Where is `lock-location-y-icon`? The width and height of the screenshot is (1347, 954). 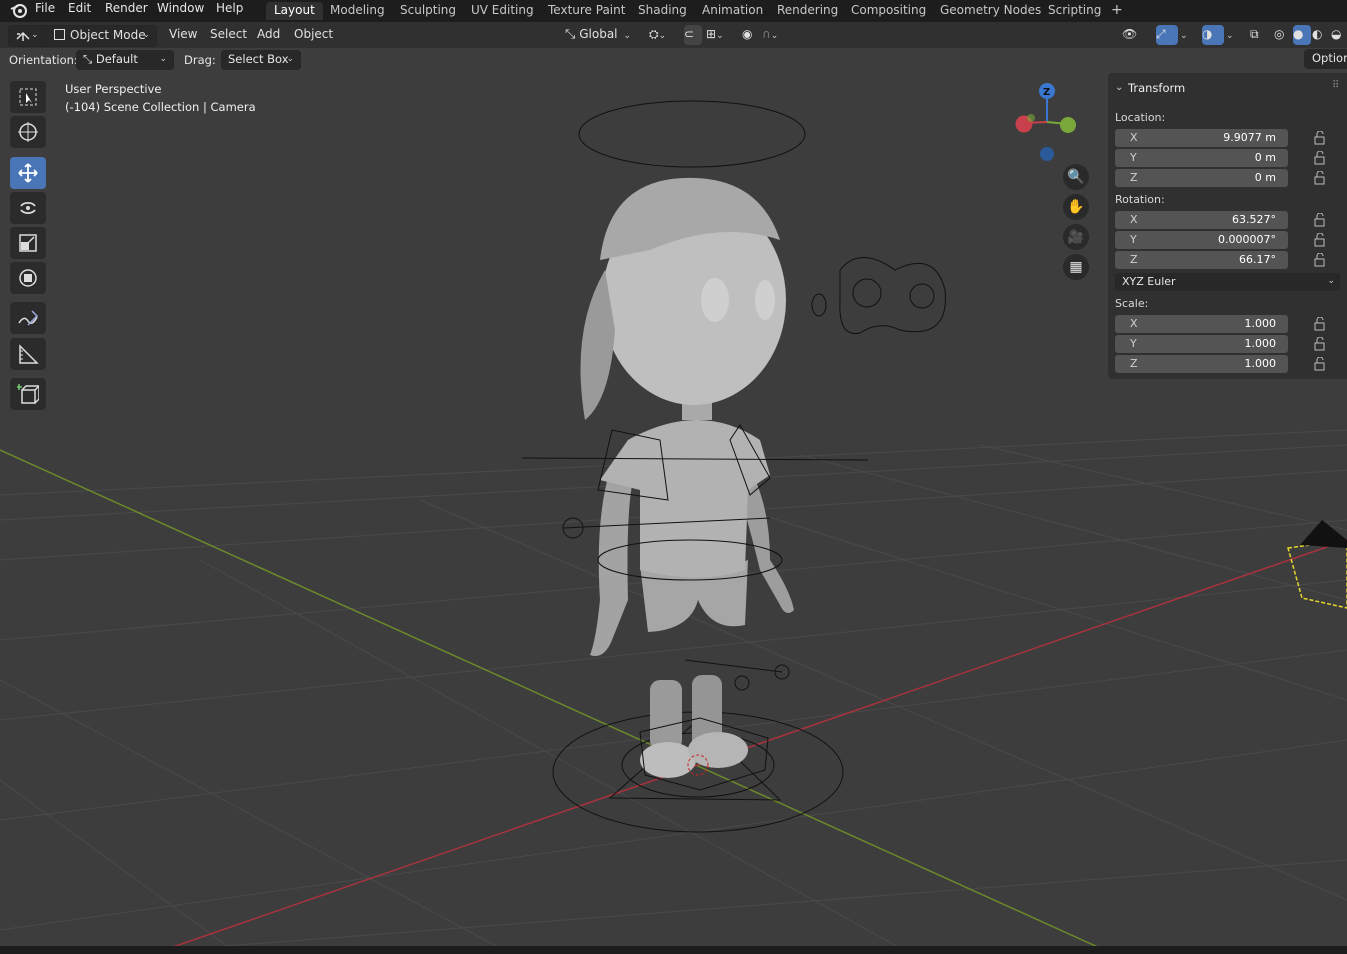 lock-location-y-icon is located at coordinates (1320, 158).